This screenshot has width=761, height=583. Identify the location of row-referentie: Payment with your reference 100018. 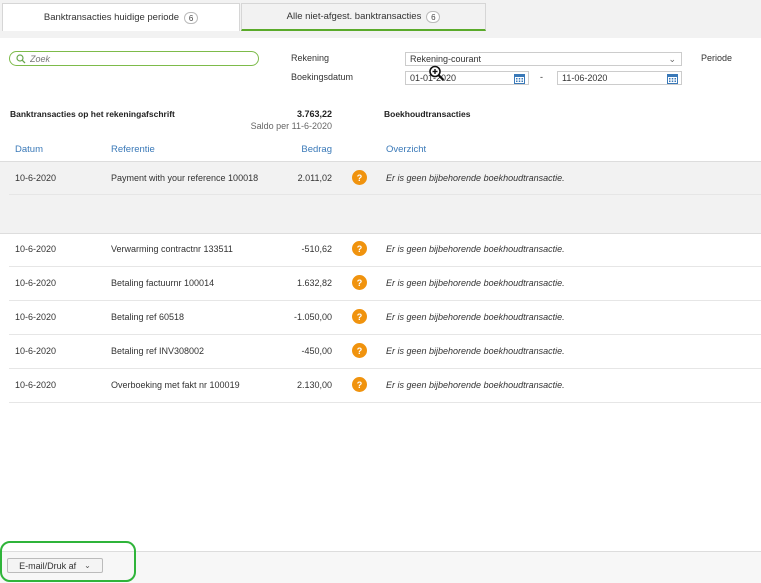
(185, 178).